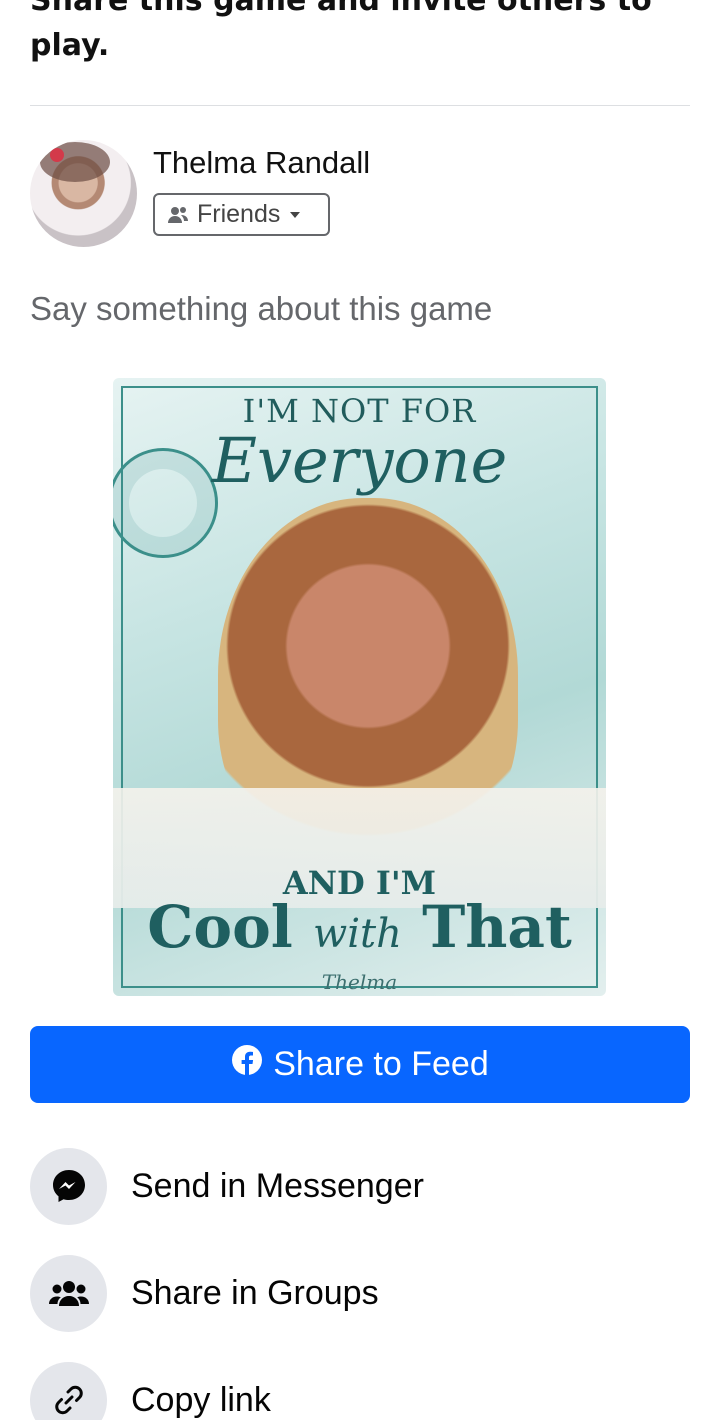 This screenshot has height=1420, width=720. Describe the element at coordinates (68, 1186) in the screenshot. I see `messenger-icon` at that location.